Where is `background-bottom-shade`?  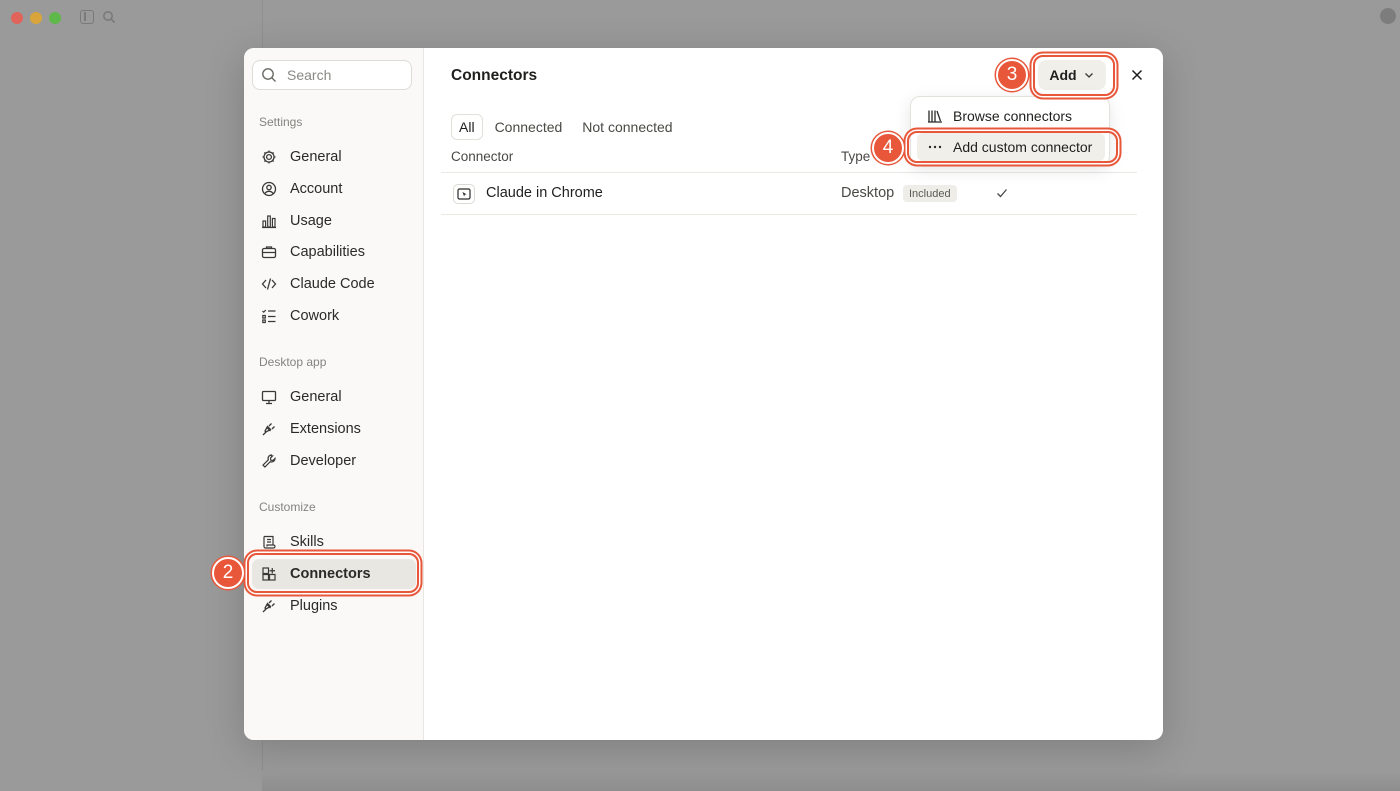 background-bottom-shade is located at coordinates (831, 781).